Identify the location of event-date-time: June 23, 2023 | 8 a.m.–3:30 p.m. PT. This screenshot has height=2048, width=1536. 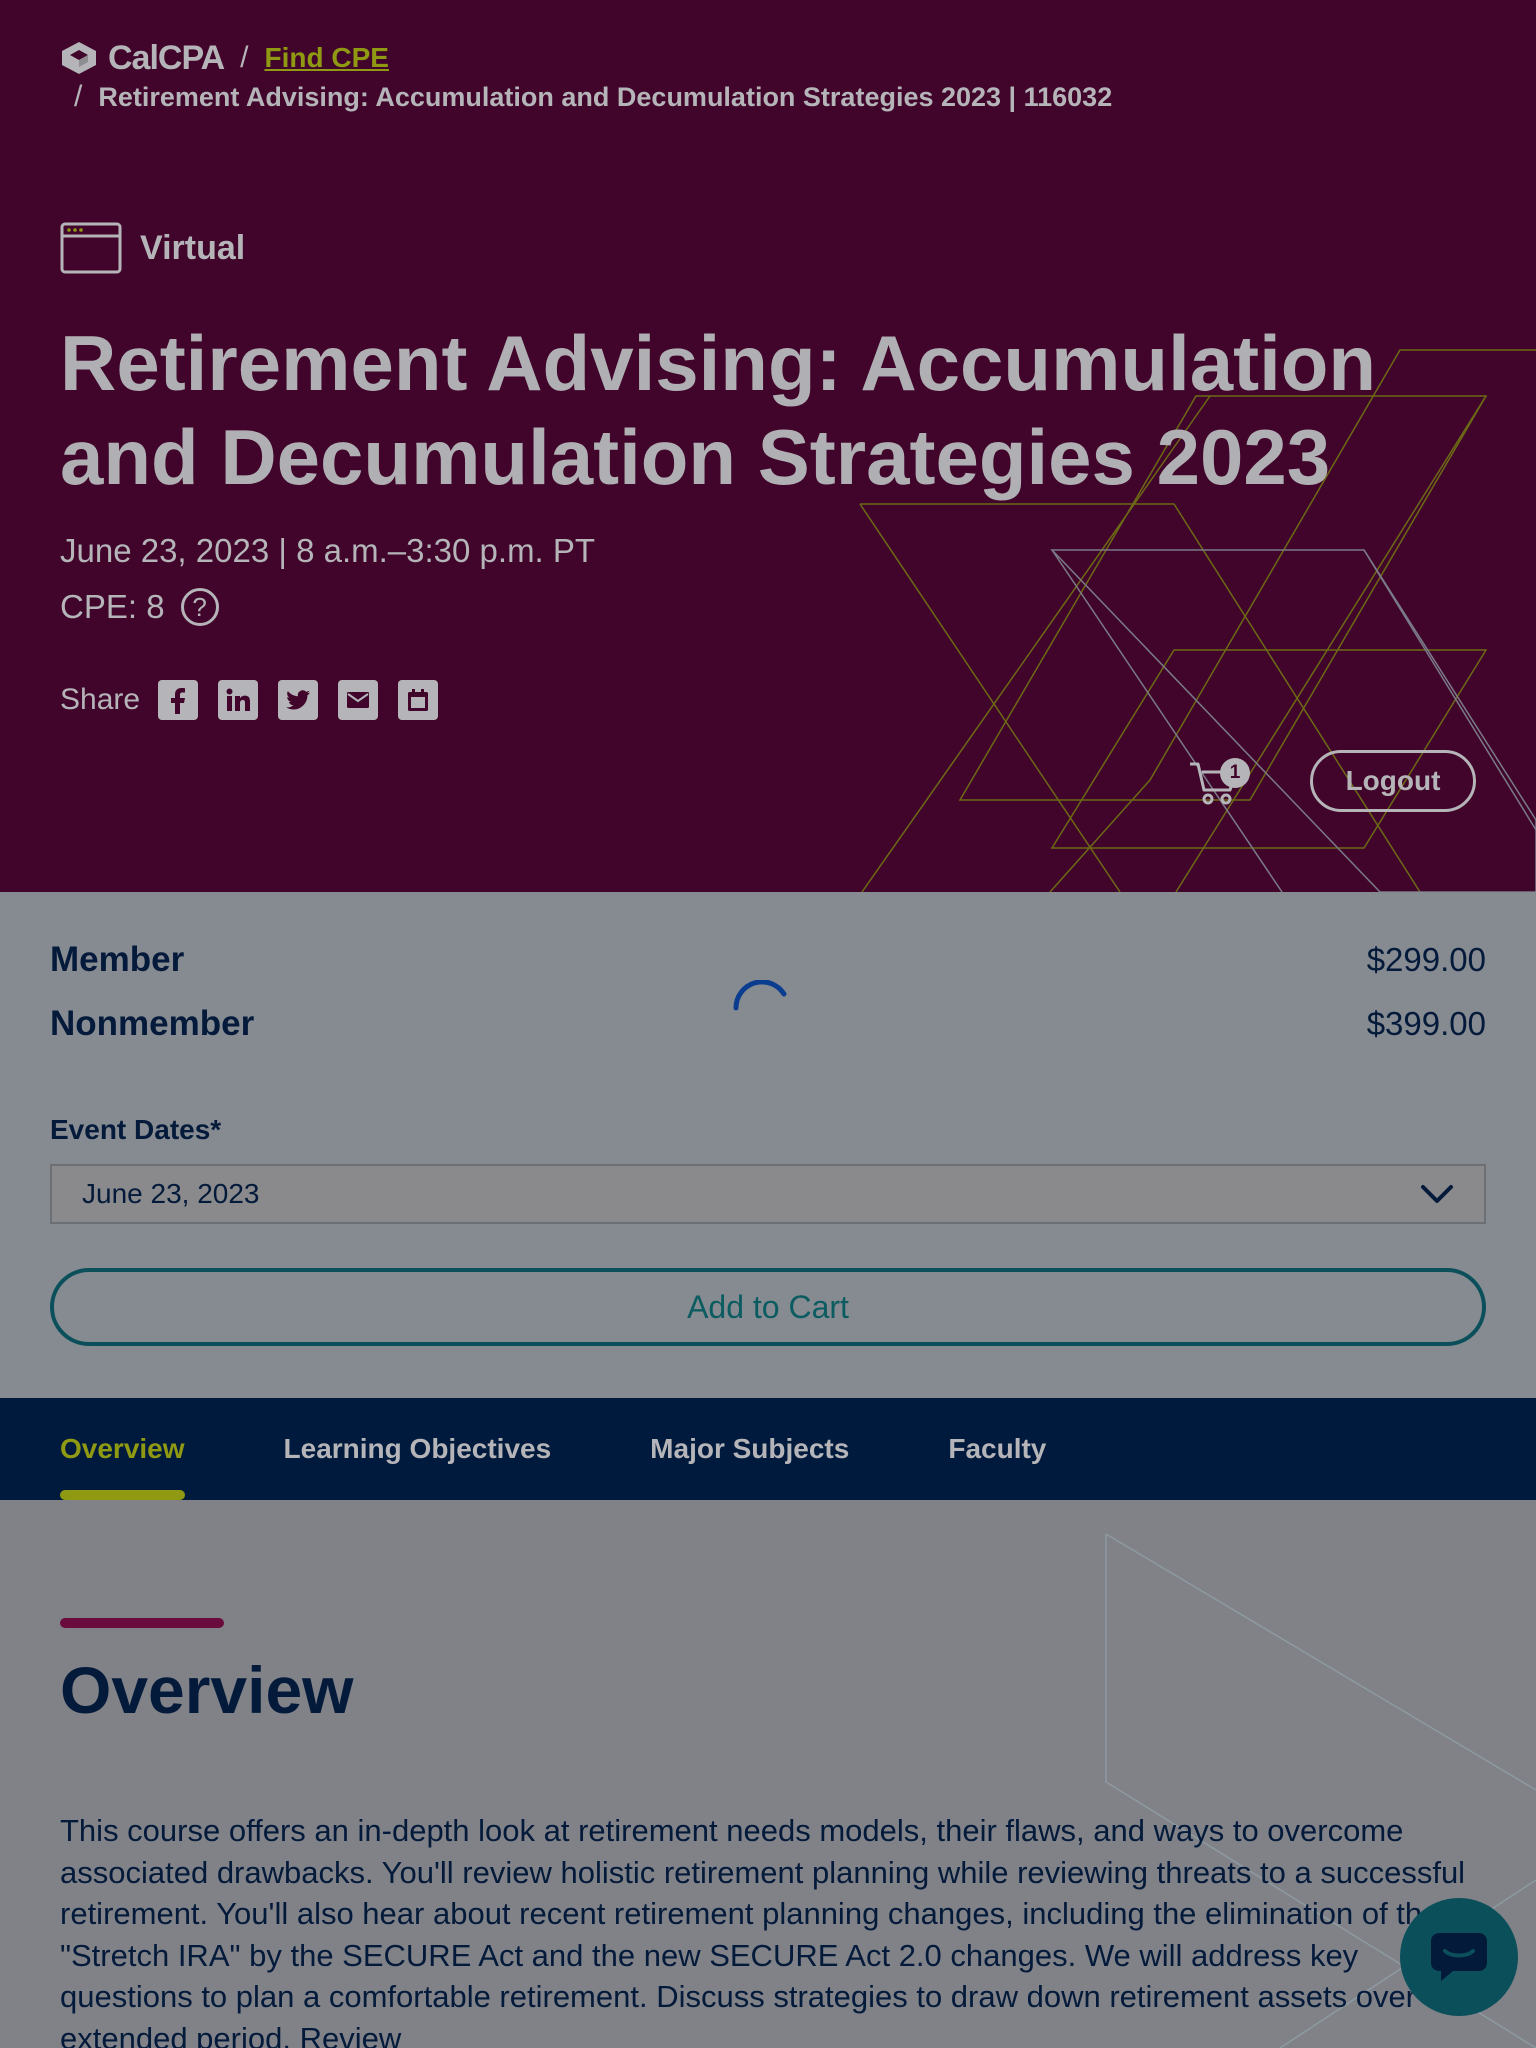
(328, 550).